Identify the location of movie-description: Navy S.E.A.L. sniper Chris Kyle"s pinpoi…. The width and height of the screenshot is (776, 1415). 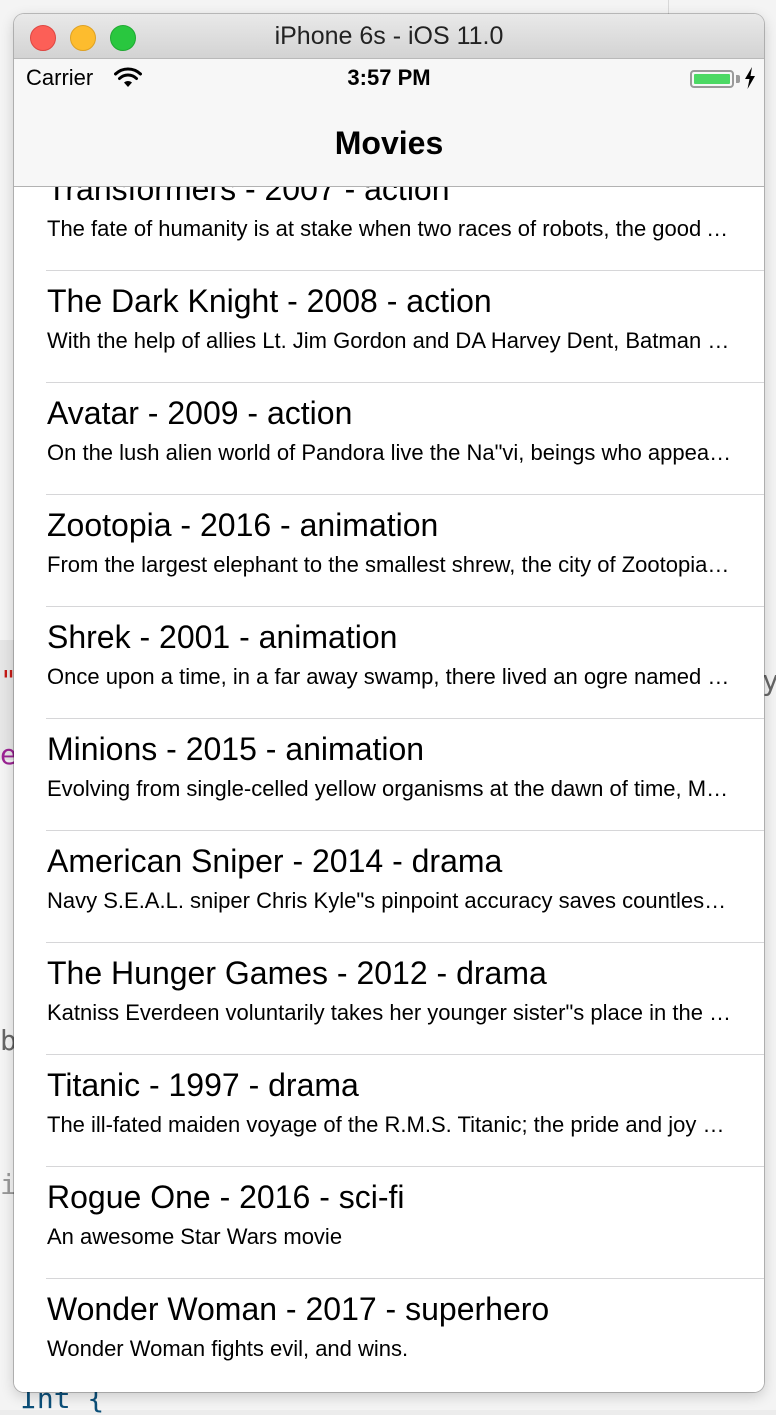
(389, 900).